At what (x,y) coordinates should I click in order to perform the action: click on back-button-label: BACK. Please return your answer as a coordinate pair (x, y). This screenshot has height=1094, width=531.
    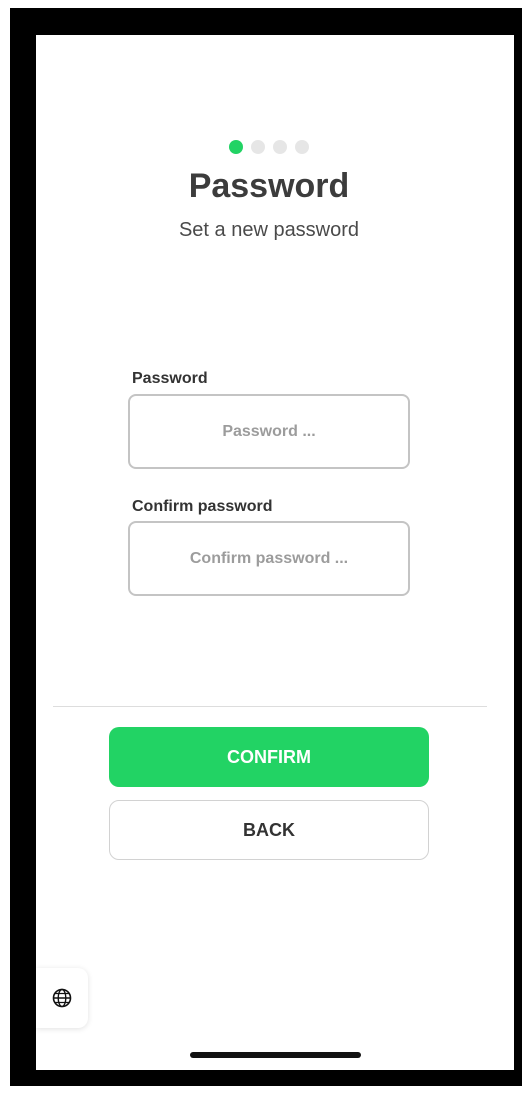
    Looking at the image, I should click on (269, 829).